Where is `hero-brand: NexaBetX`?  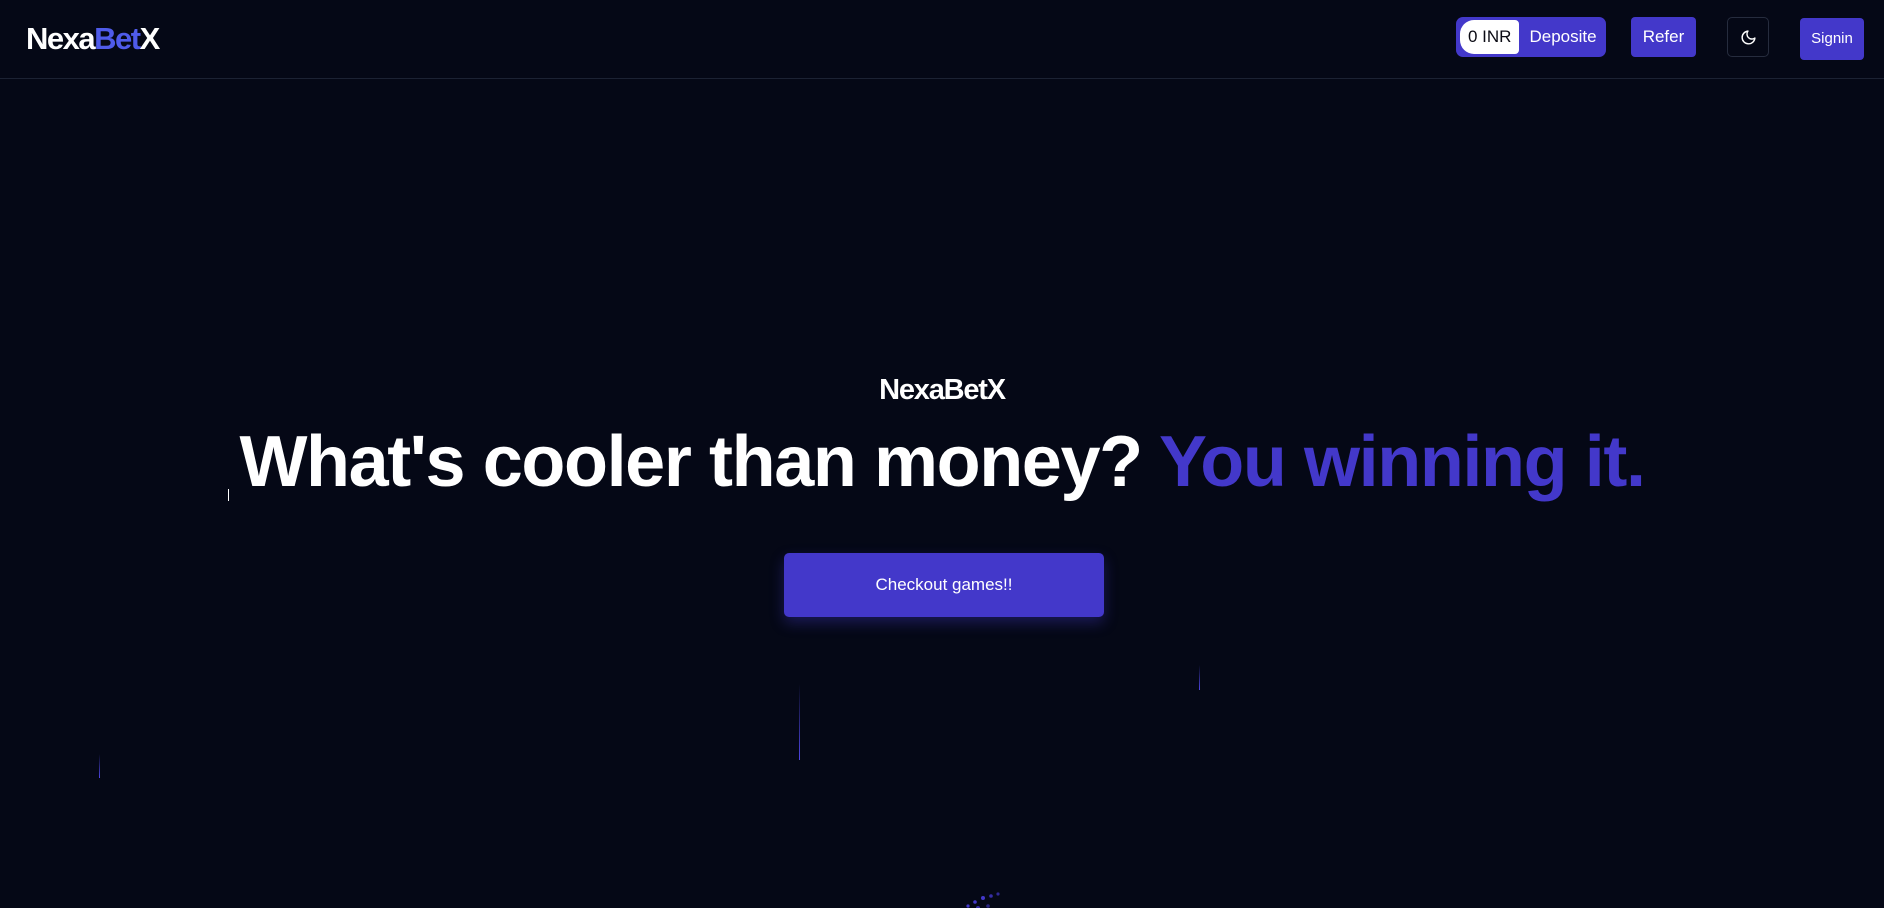
hero-brand: NexaBetX is located at coordinates (942, 390).